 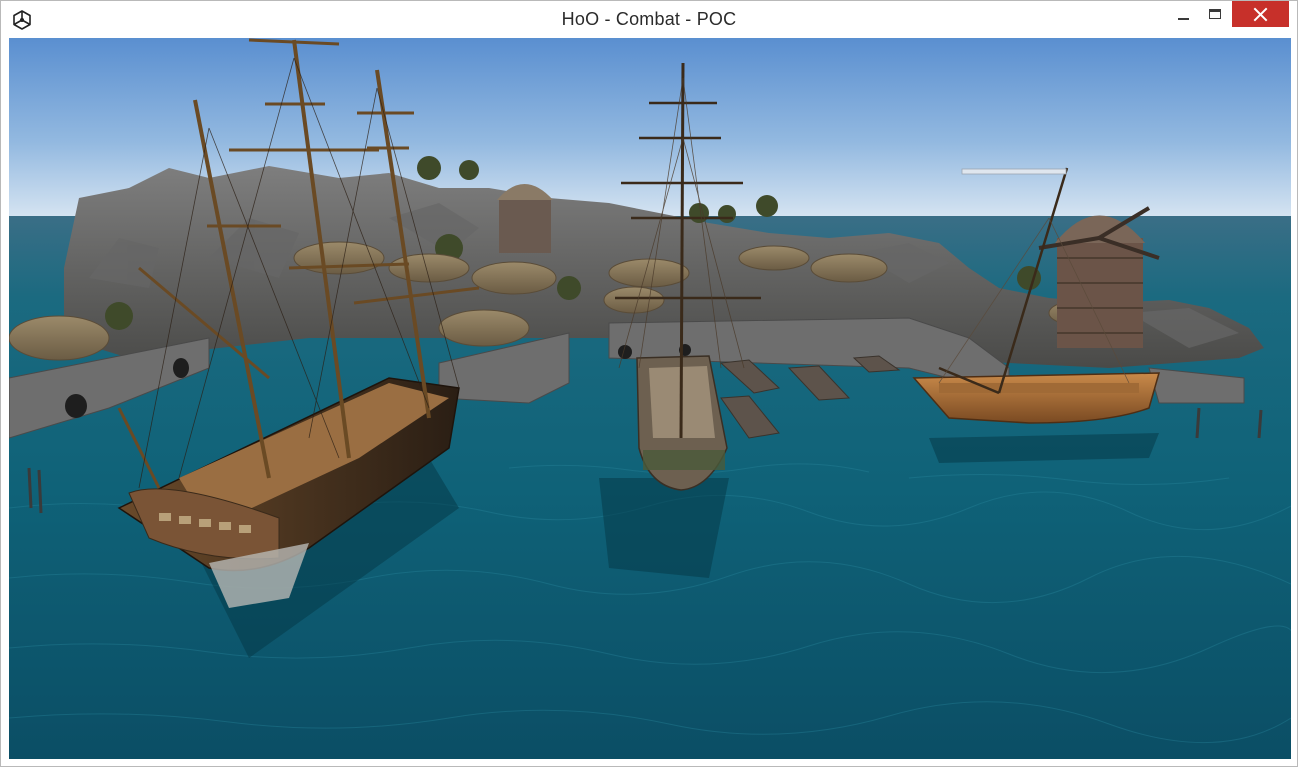 I want to click on maximize-icon, so click(x=1215, y=14).